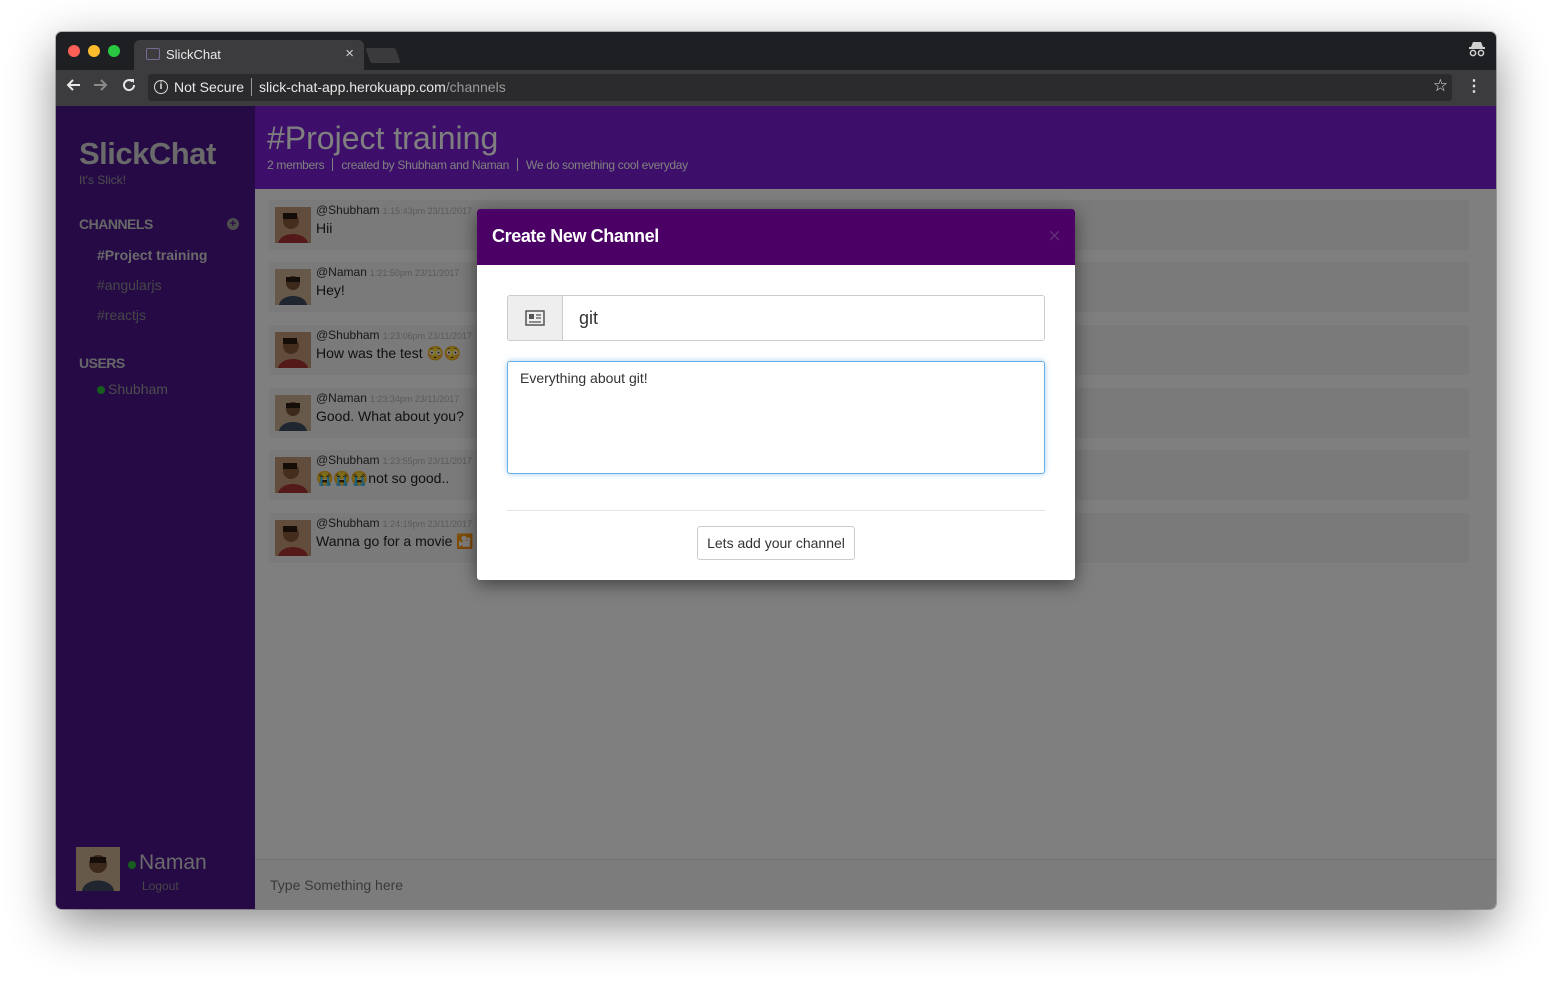 The image size is (1552, 989). What do you see at coordinates (1477, 50) in the screenshot?
I see `incognito-icon` at bounding box center [1477, 50].